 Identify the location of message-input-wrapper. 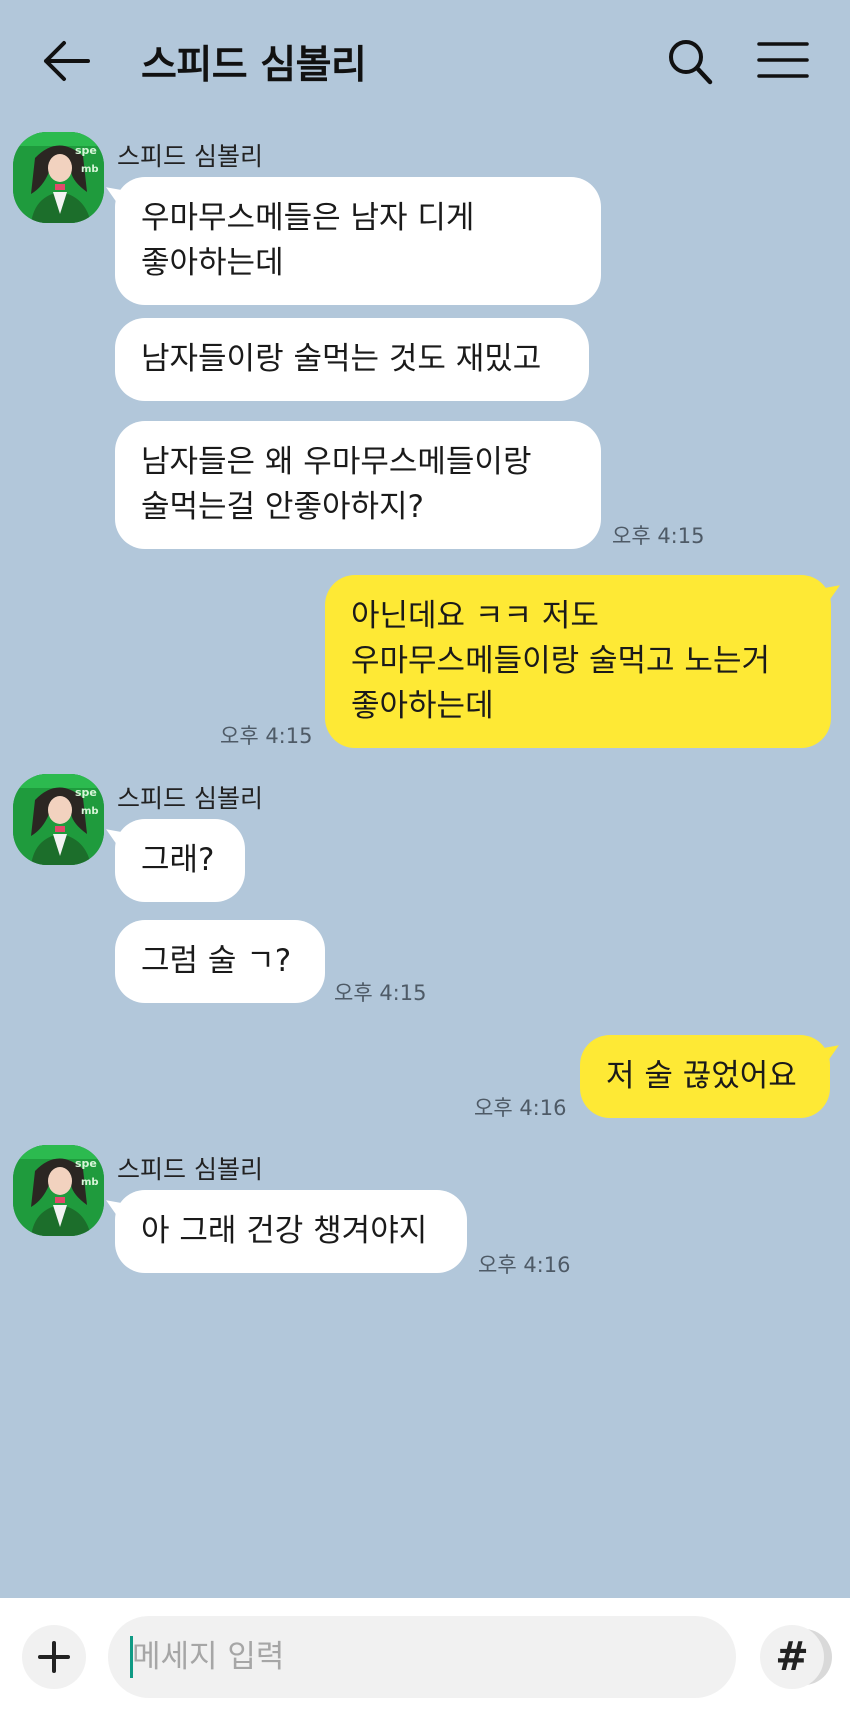
(470, 1657).